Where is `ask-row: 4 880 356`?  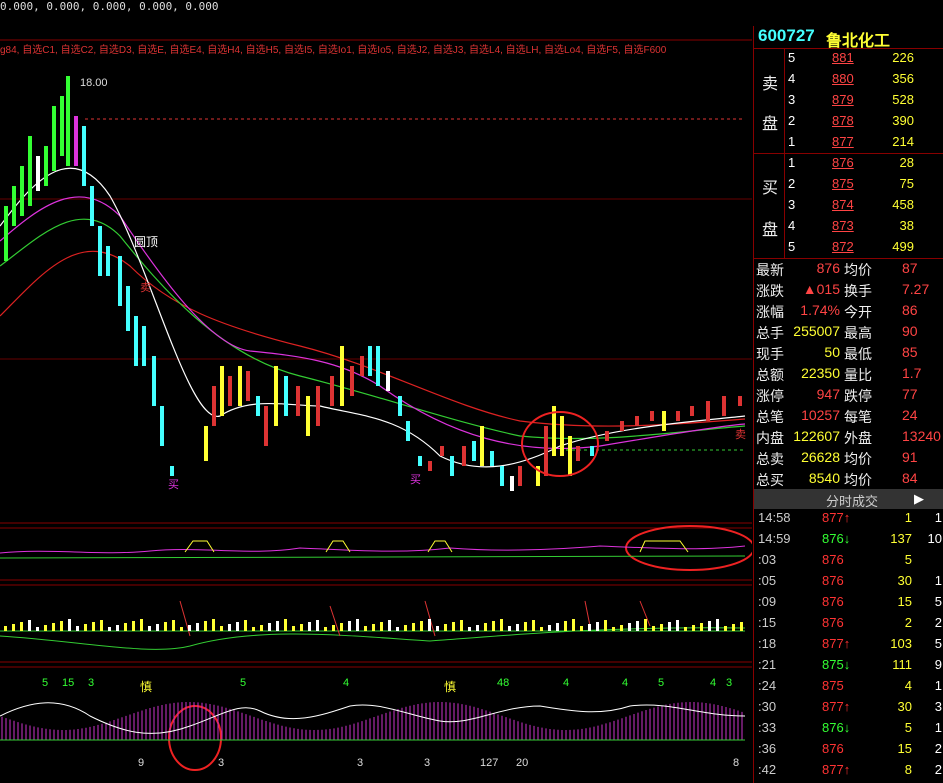 ask-row: 4 880 356 is located at coordinates (848, 81).